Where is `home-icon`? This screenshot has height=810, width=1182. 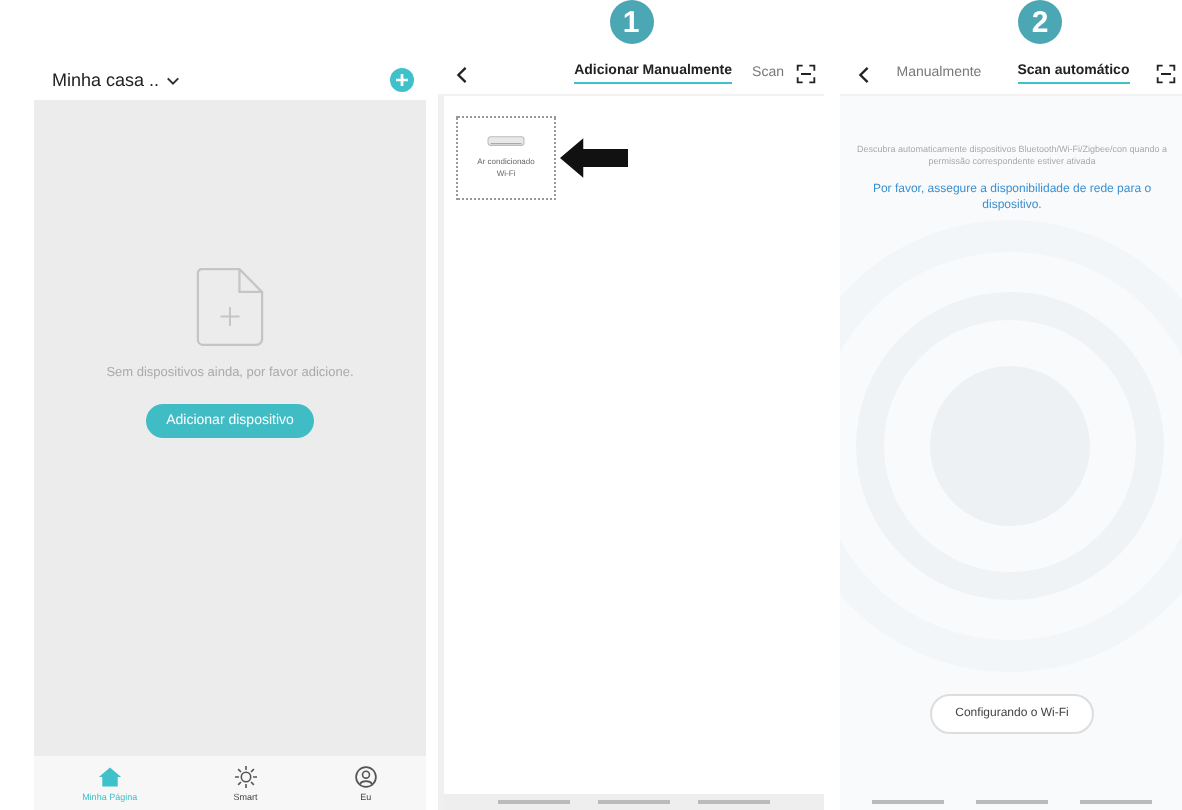 home-icon is located at coordinates (109, 776).